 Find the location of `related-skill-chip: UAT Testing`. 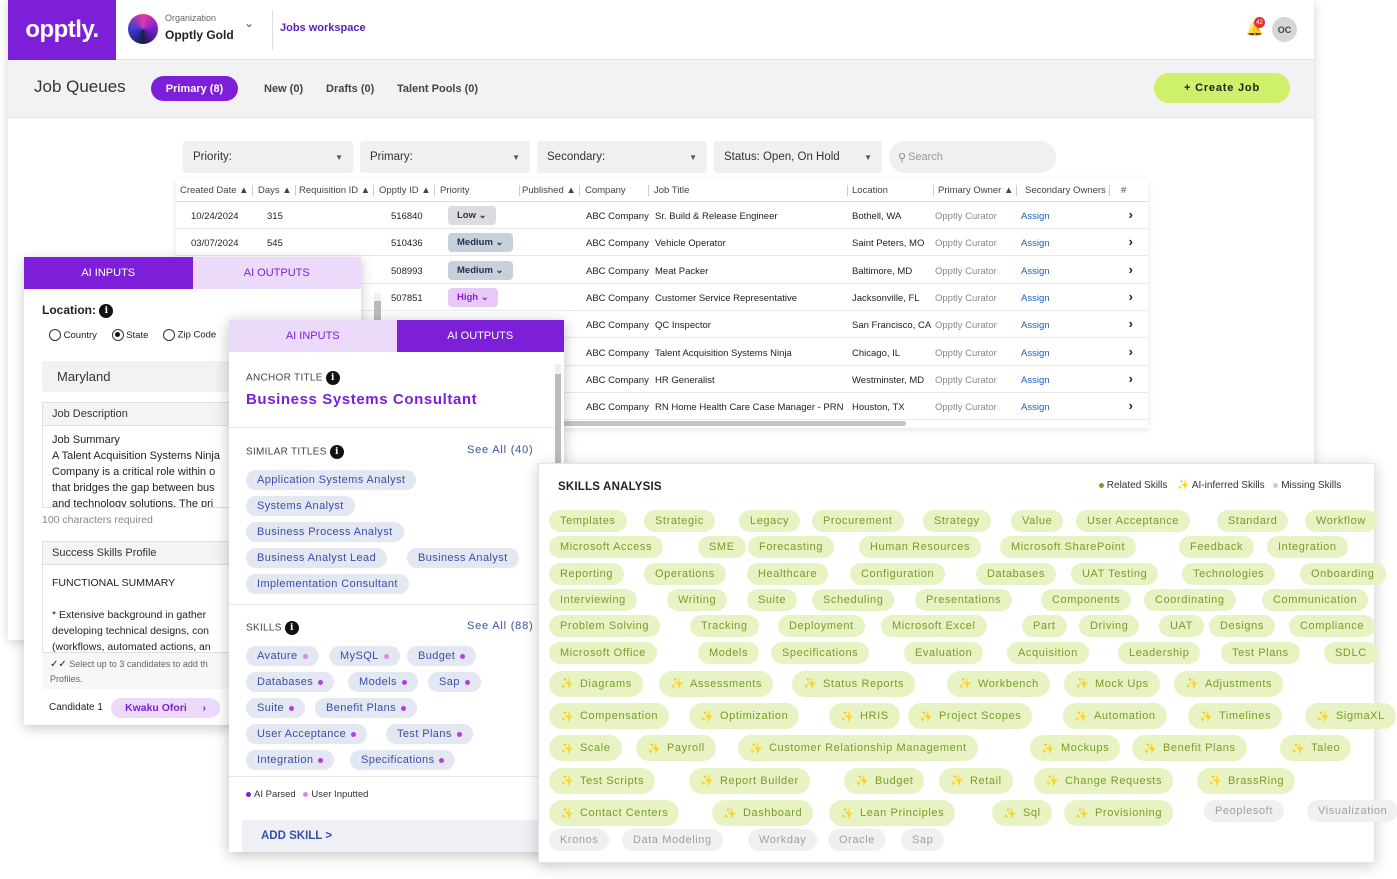

related-skill-chip: UAT Testing is located at coordinates (1115, 573).